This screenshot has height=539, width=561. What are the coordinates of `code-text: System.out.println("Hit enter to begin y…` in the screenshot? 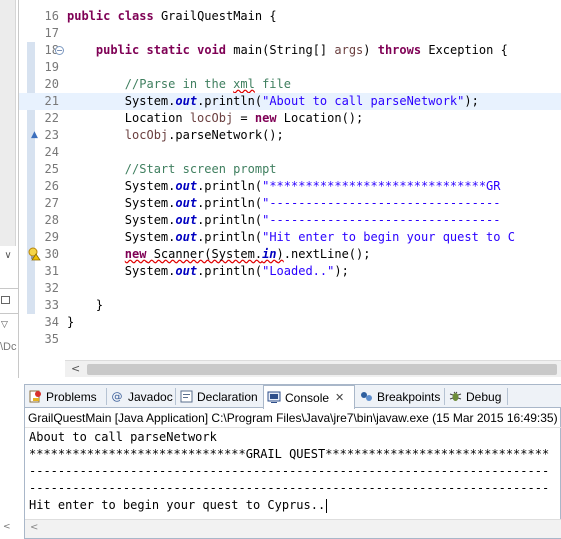 It's located at (291, 237).